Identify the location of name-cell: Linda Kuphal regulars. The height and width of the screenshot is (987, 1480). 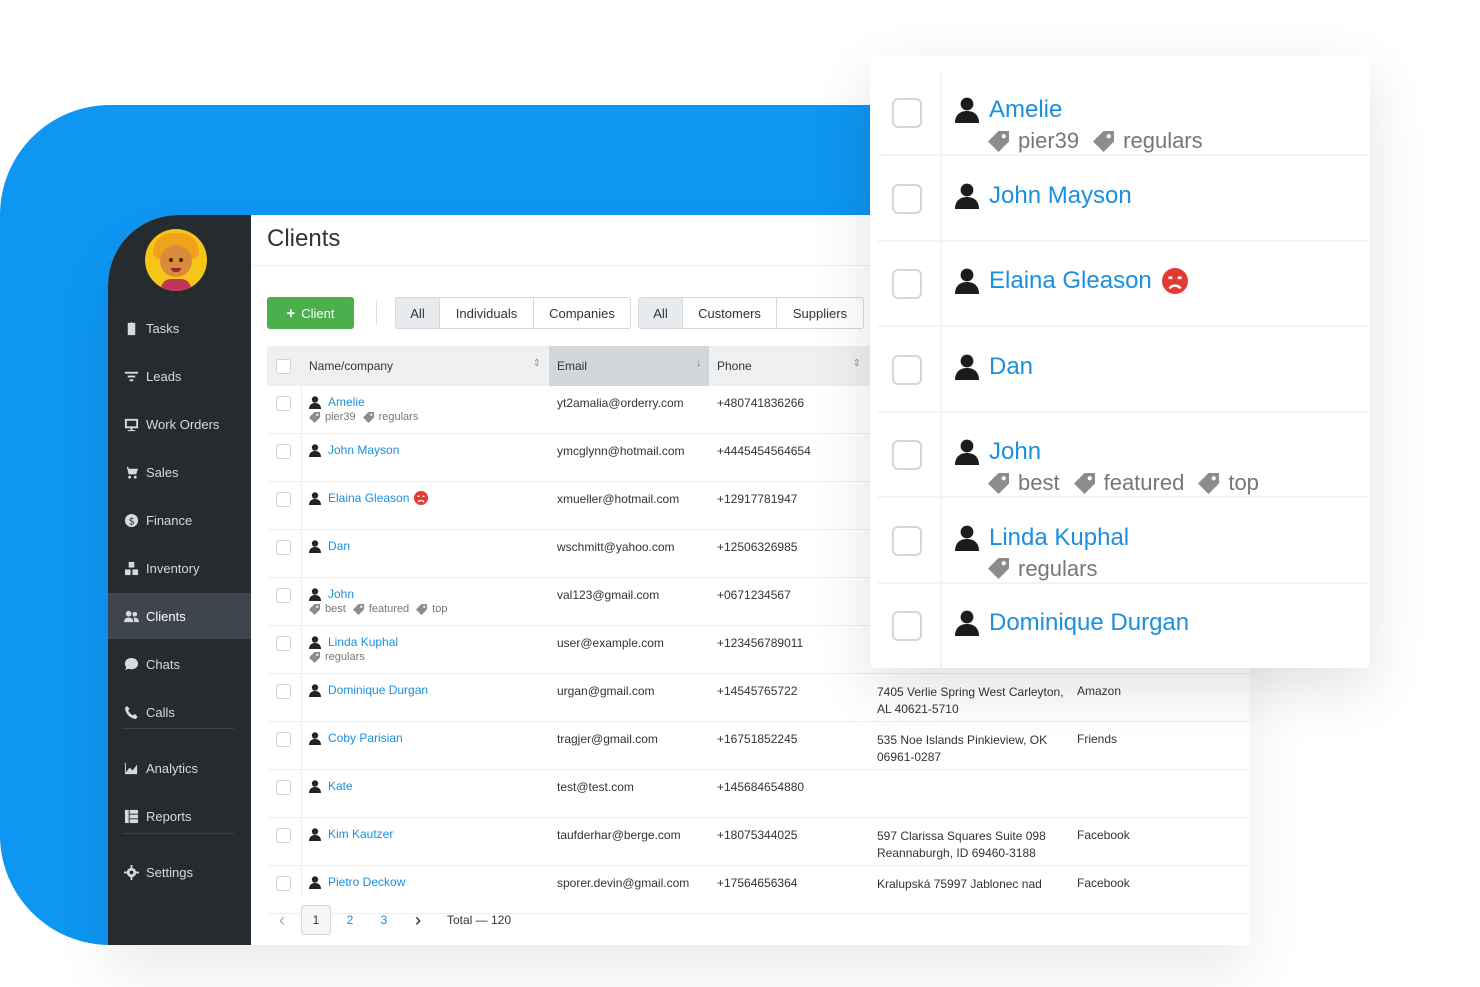
(353, 649).